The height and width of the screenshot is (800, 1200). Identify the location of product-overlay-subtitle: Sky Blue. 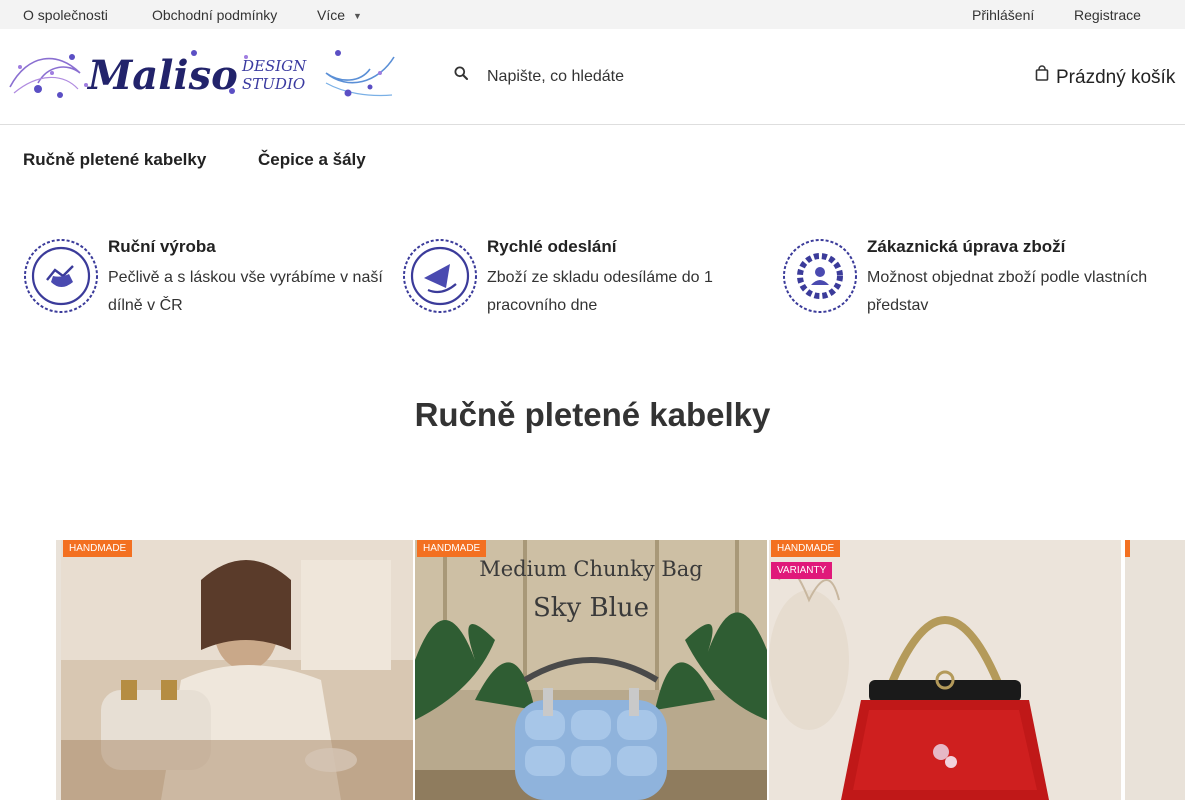
(591, 608).